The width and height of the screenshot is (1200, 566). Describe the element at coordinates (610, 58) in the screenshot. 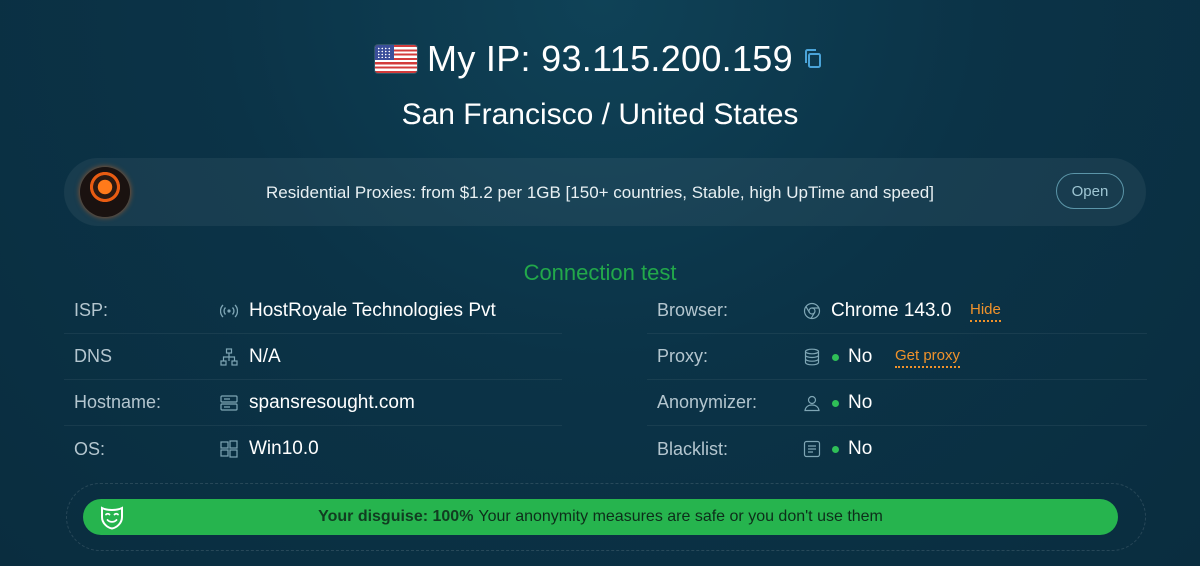

I see `my-ip-label: My IP: 93.115.200.159` at that location.